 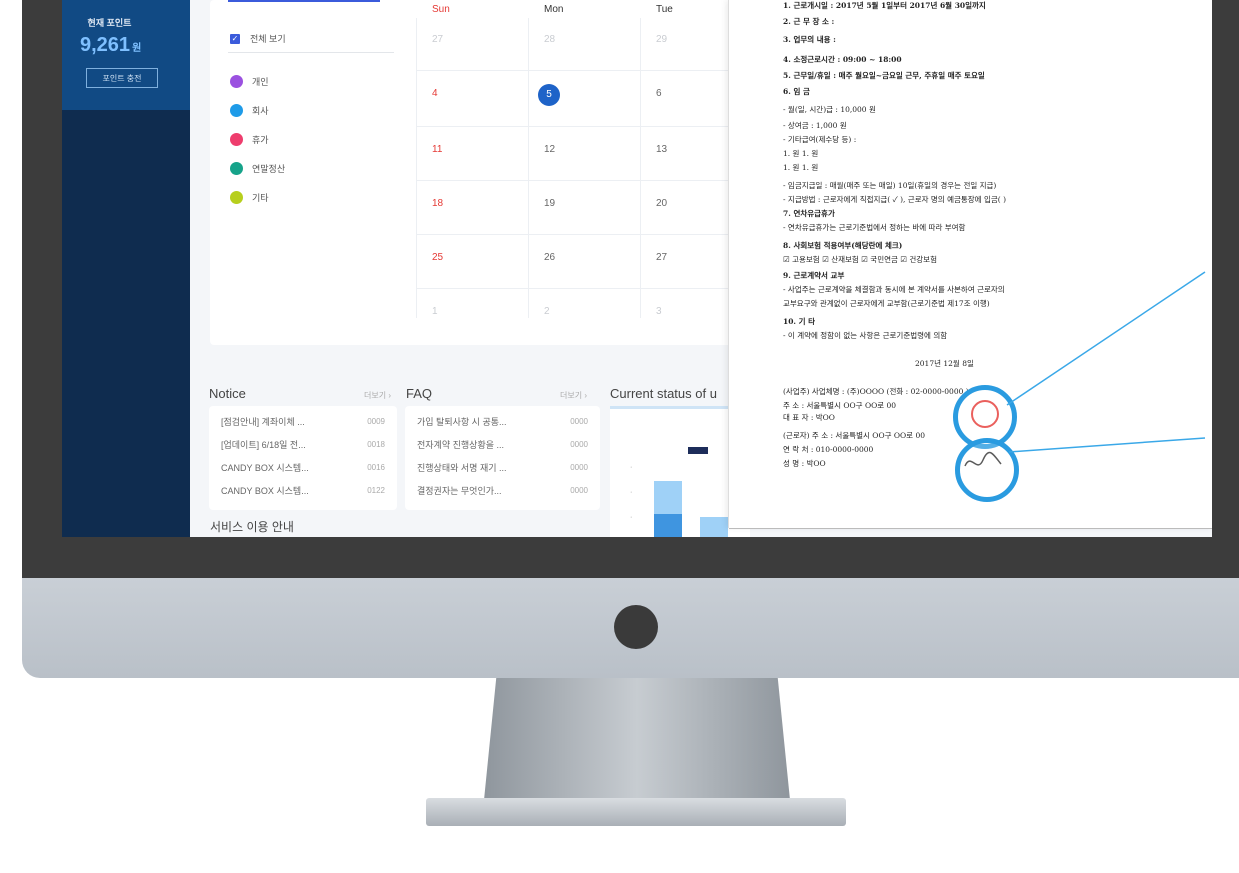 I want to click on category-item: 기타, so click(x=310, y=197).